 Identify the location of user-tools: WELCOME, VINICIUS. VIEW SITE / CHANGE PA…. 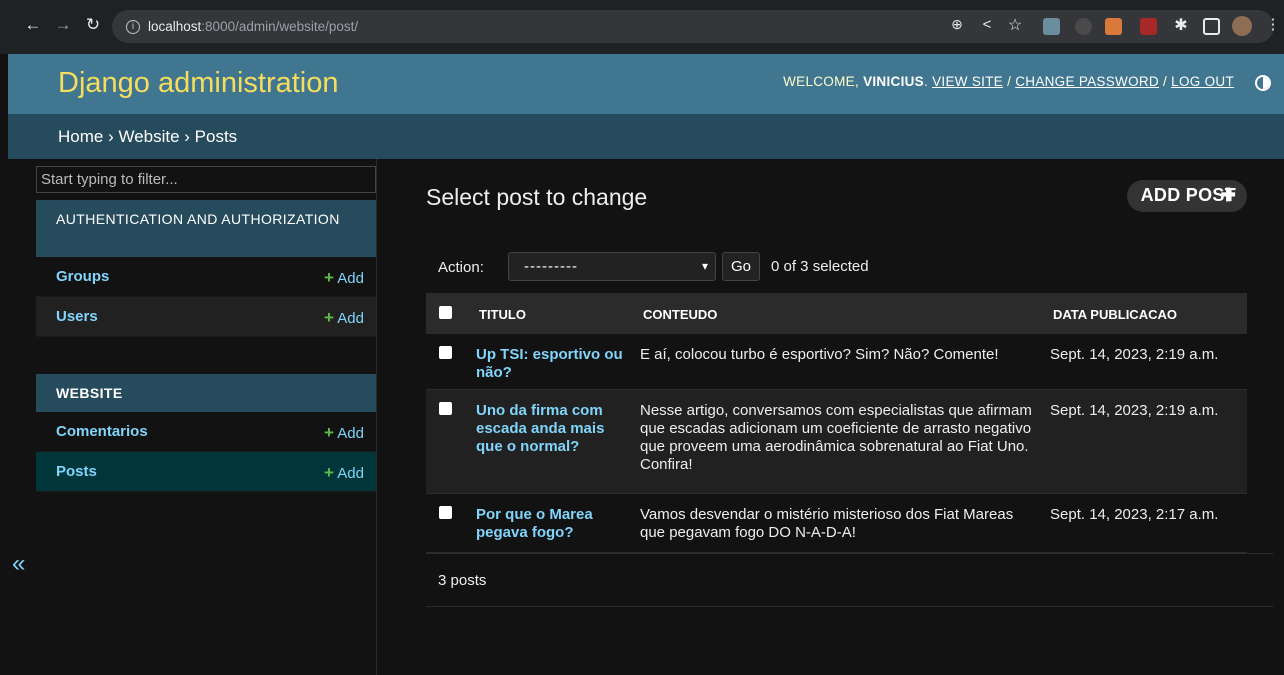
(1008, 81).